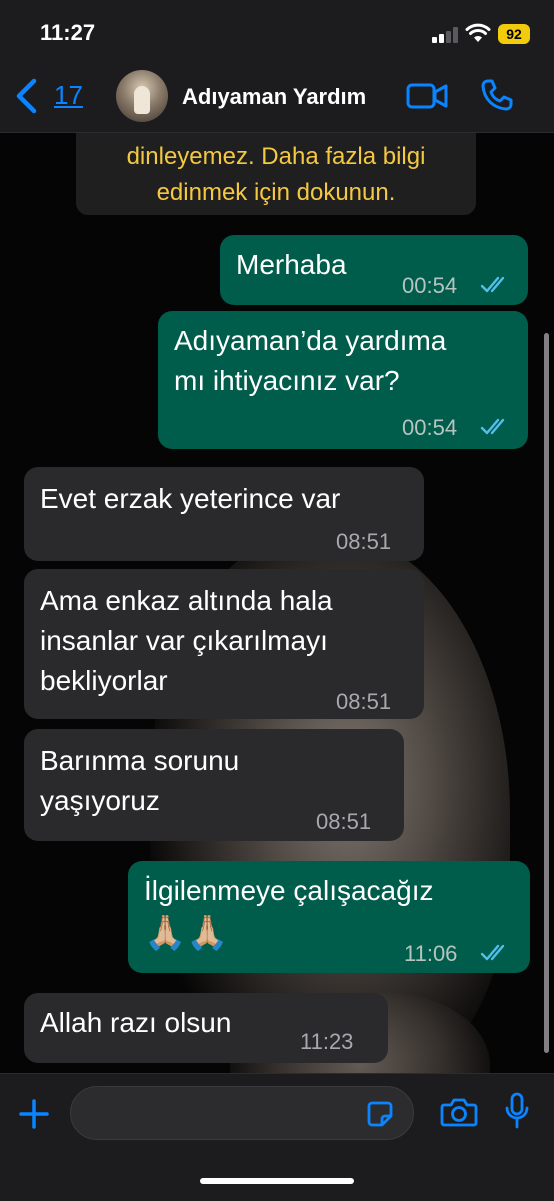  I want to click on folded-hands-emoji: 🙏🏼🙏🏼, so click(186, 933).